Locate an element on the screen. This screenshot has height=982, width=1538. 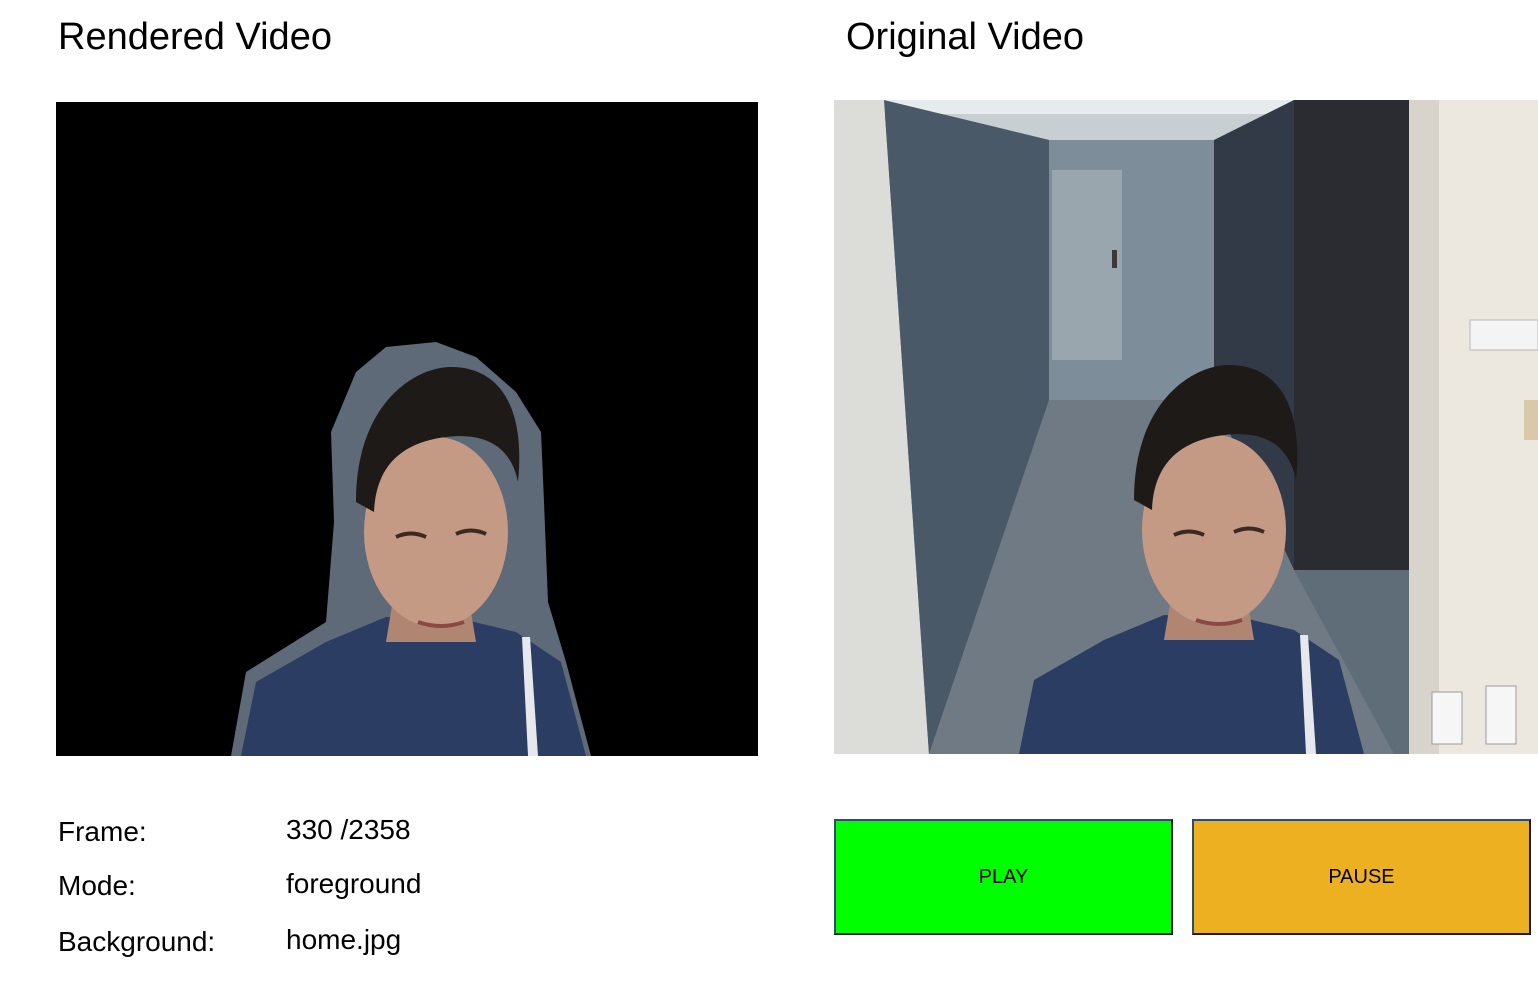
mode-label: Mode: is located at coordinates (97, 885).